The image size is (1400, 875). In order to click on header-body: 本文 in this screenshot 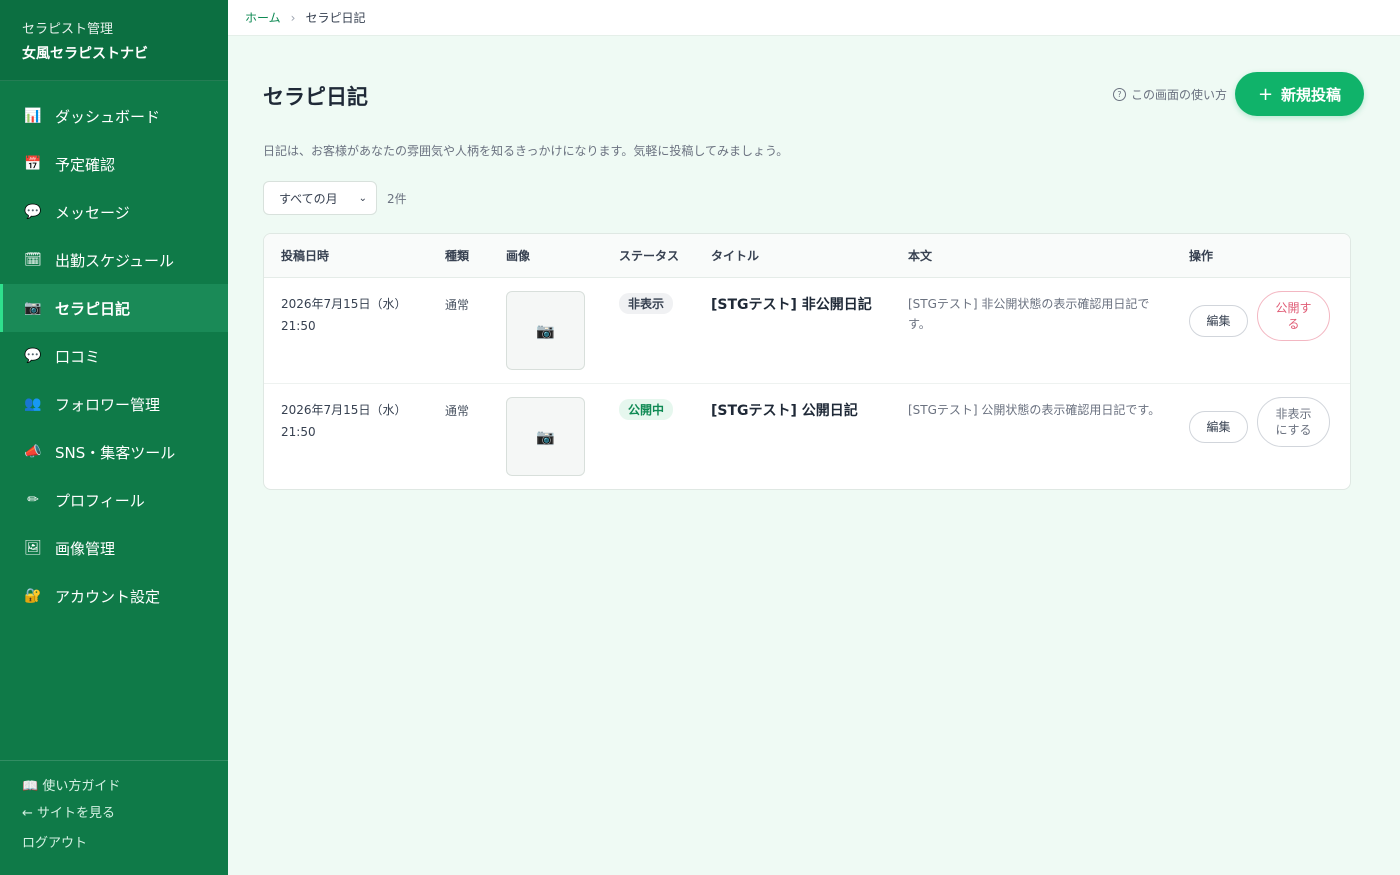, I will do `click(1048, 256)`.